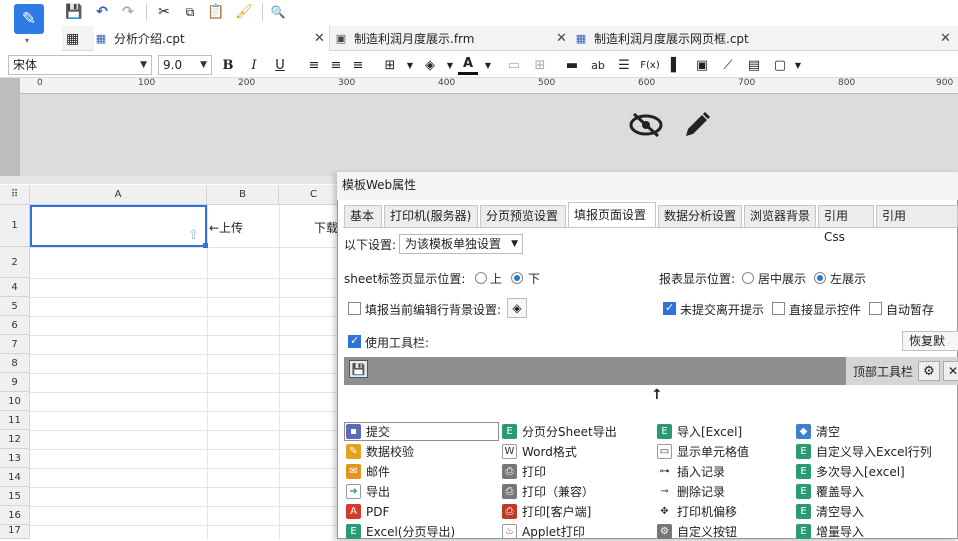 This screenshot has height=541, width=958. Describe the element at coordinates (80, 65) in the screenshot. I see `font-family-select: 宋体 ▼` at that location.